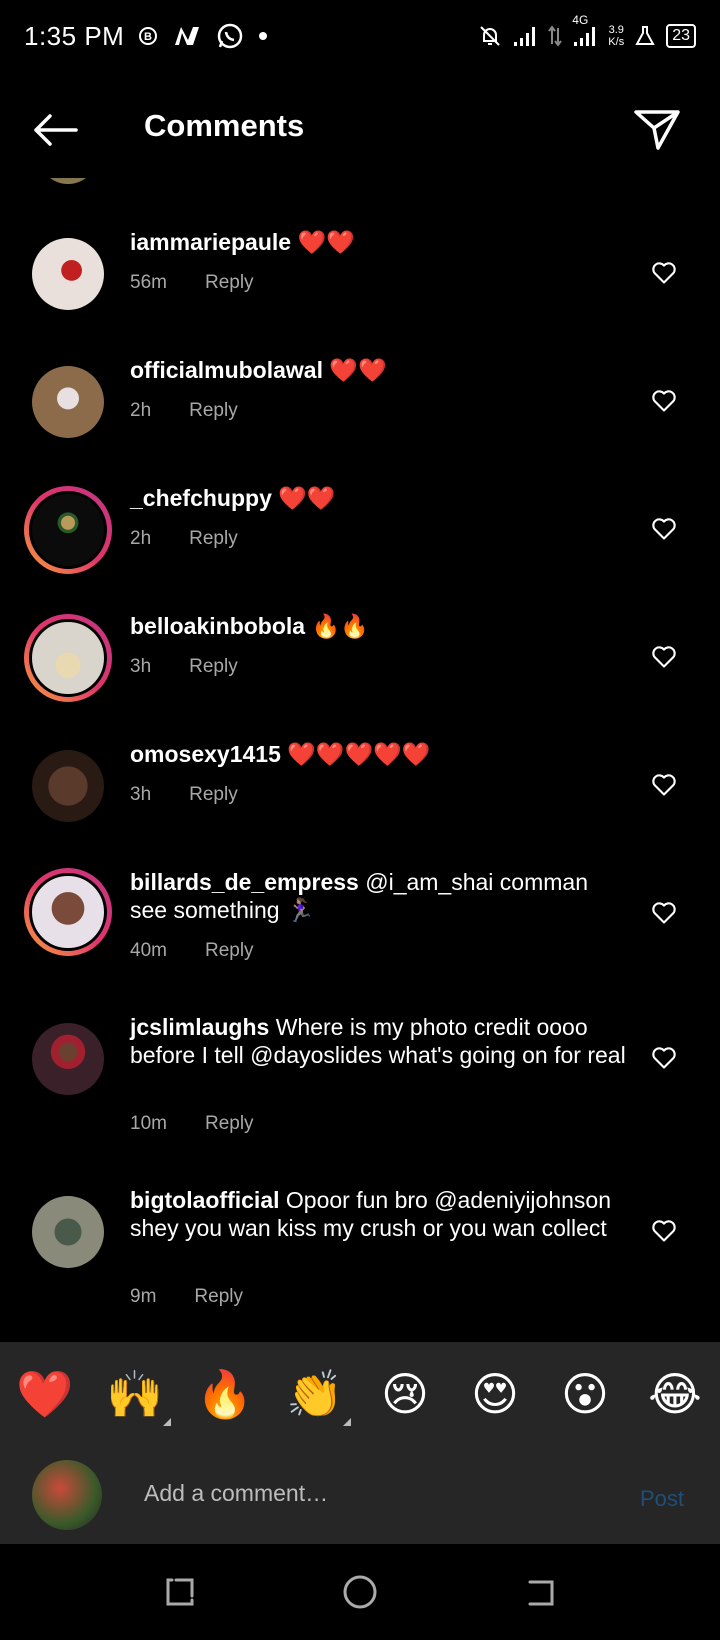 This screenshot has height=1640, width=720. I want to click on emoji-glyph: 🙌, so click(135, 1393).